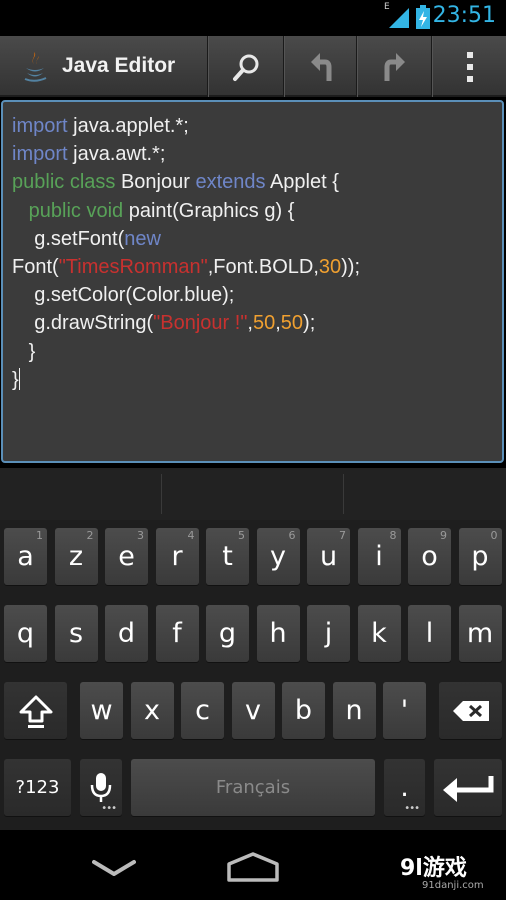 This screenshot has width=506, height=900. I want to click on code-token: extends, so click(230, 182).